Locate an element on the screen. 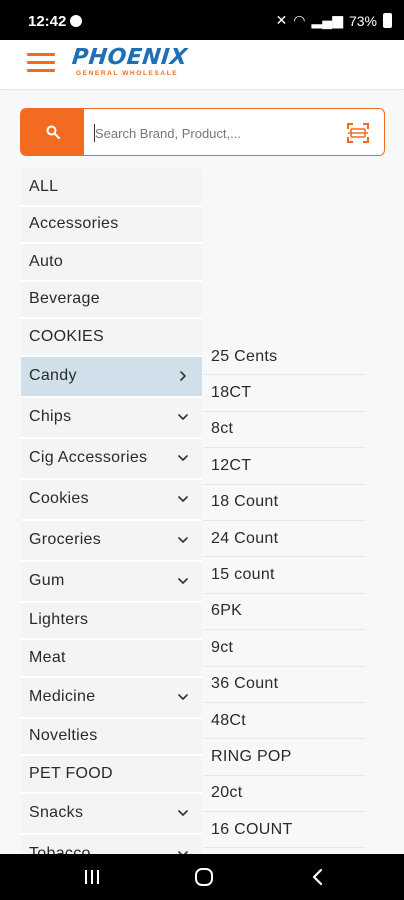  category-label: Cookies is located at coordinates (59, 498).